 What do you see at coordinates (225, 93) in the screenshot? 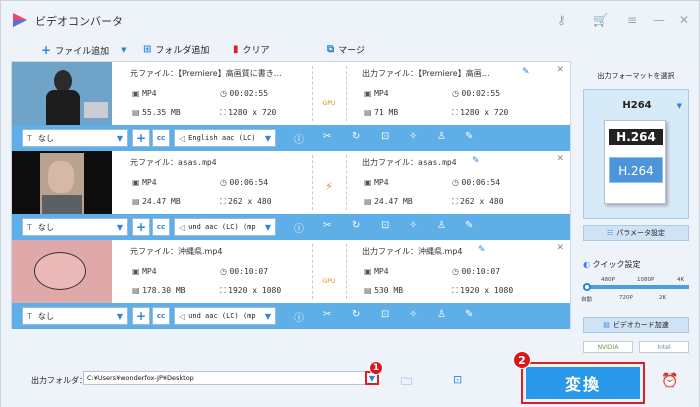
I see `clock-icon: ◷` at bounding box center [225, 93].